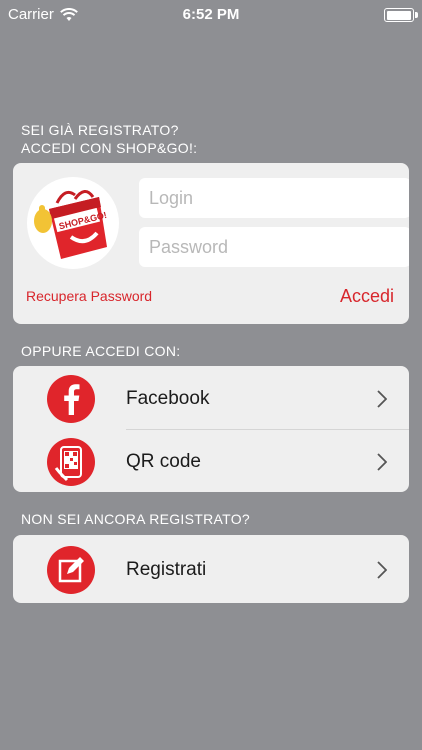 The height and width of the screenshot is (750, 422). Describe the element at coordinates (71, 570) in the screenshot. I see `edit-icon` at that location.